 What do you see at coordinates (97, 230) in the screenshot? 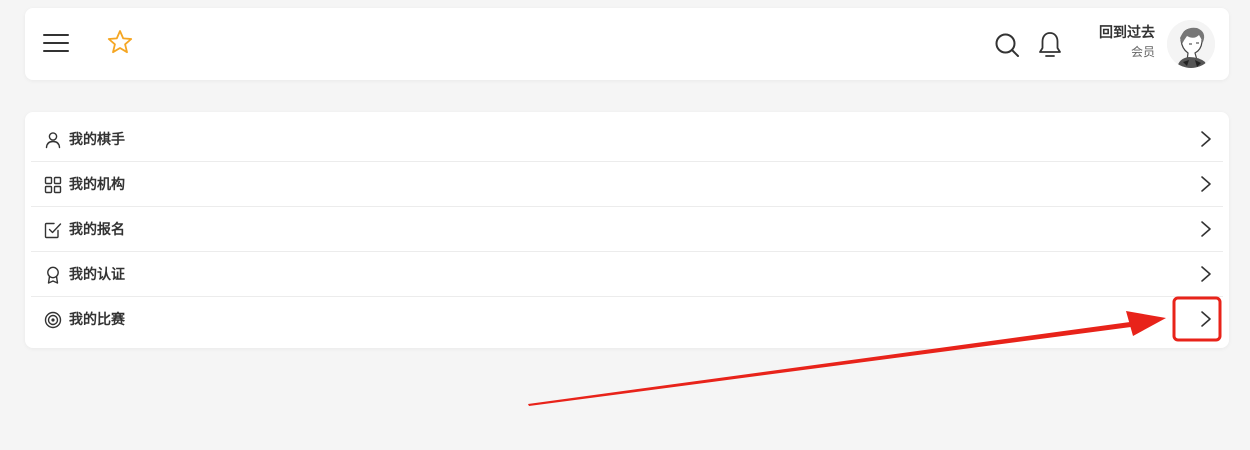
I see `menu-item-label: 我的报名` at bounding box center [97, 230].